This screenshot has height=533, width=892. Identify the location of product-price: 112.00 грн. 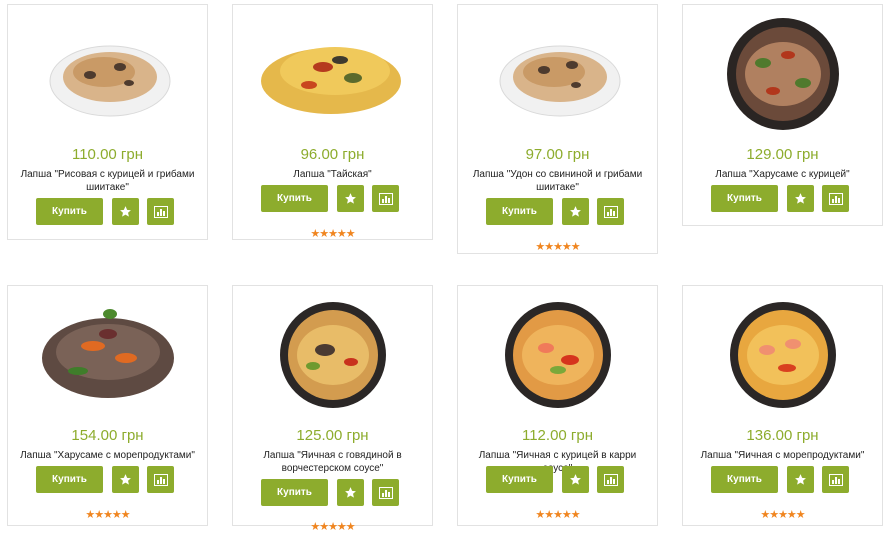
(557, 435).